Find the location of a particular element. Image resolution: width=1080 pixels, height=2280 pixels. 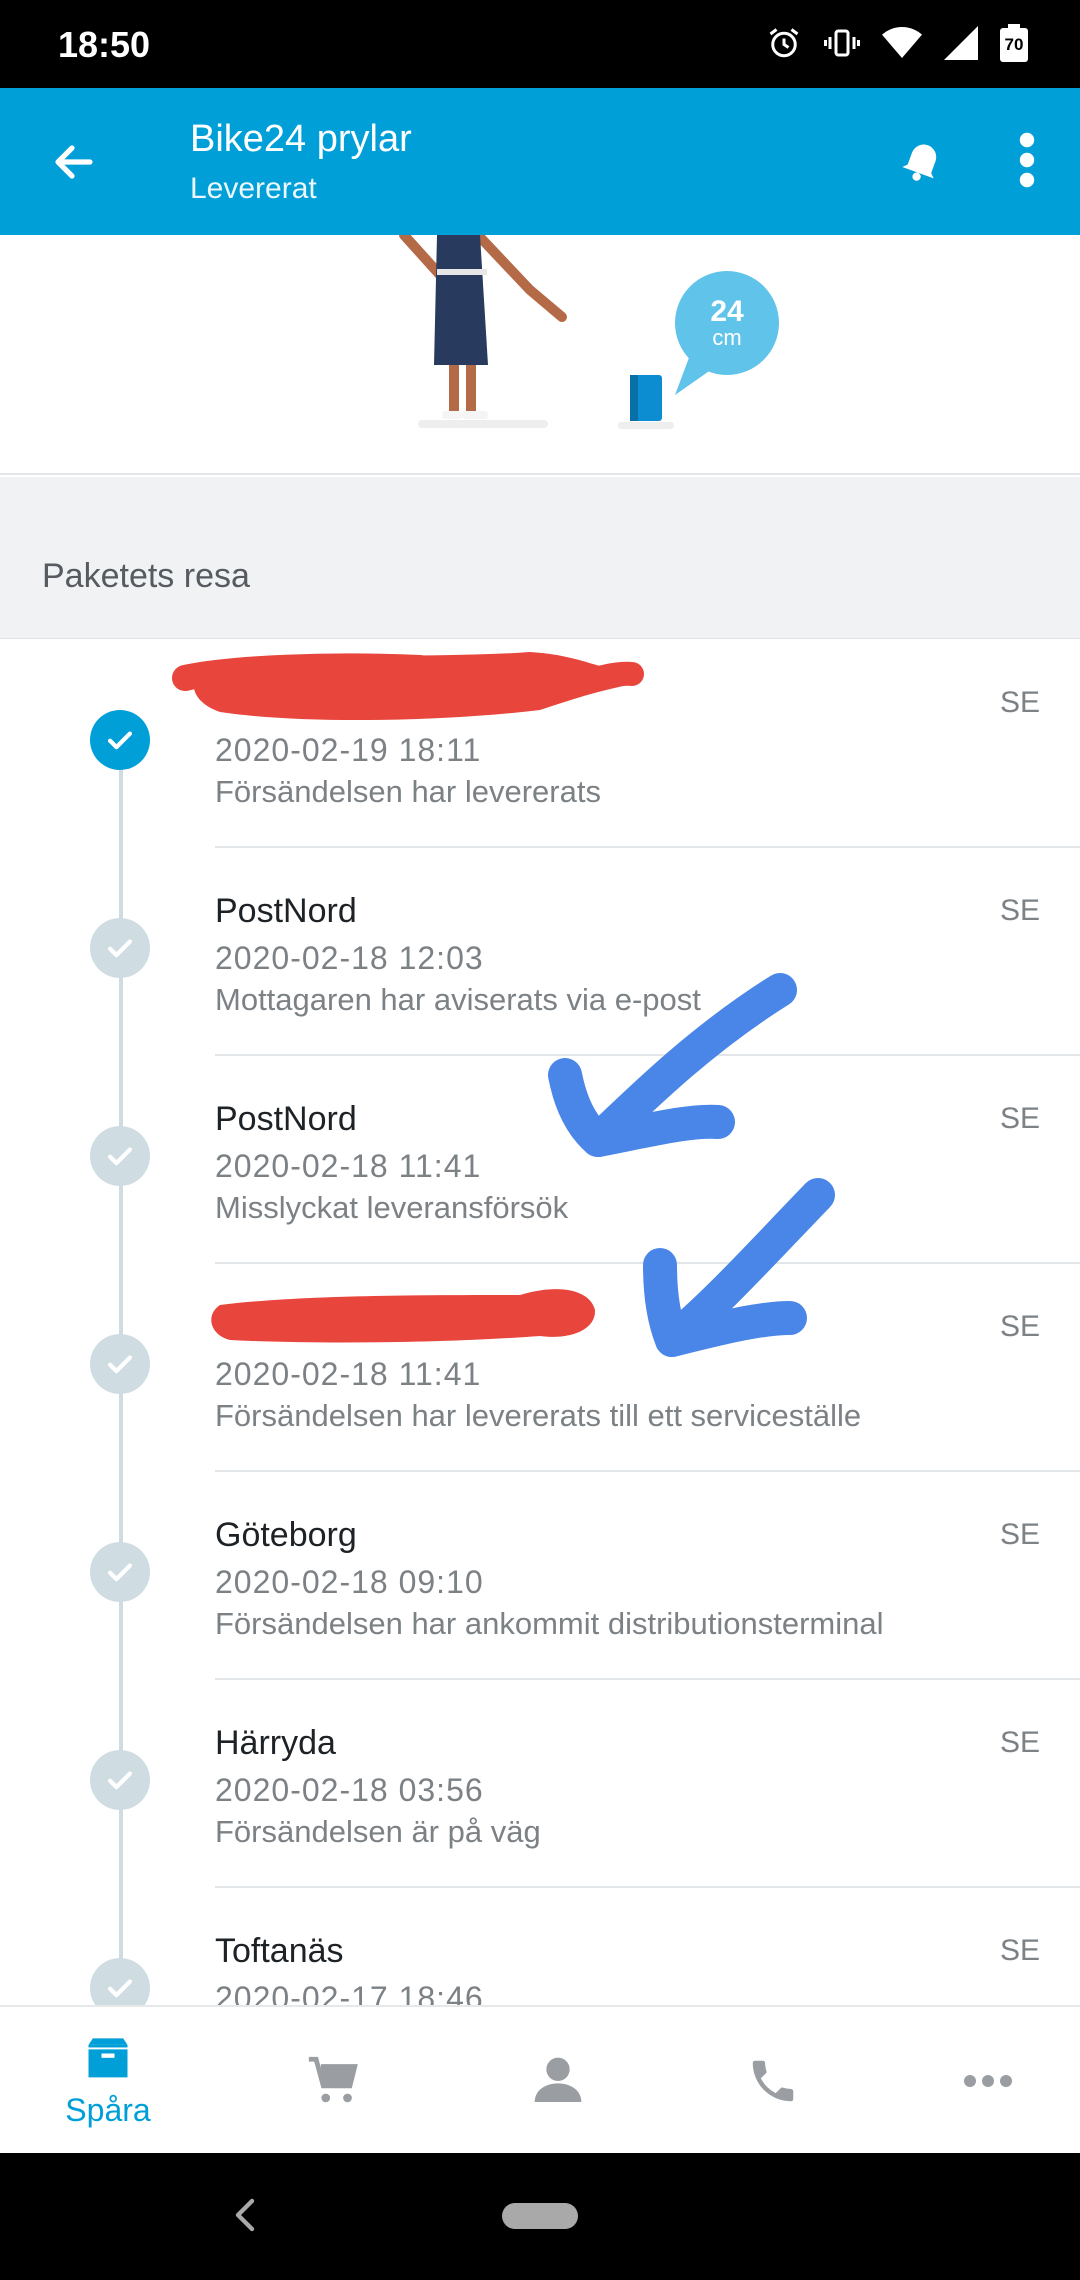

journey-section-title: Paketets resa is located at coordinates (146, 576).